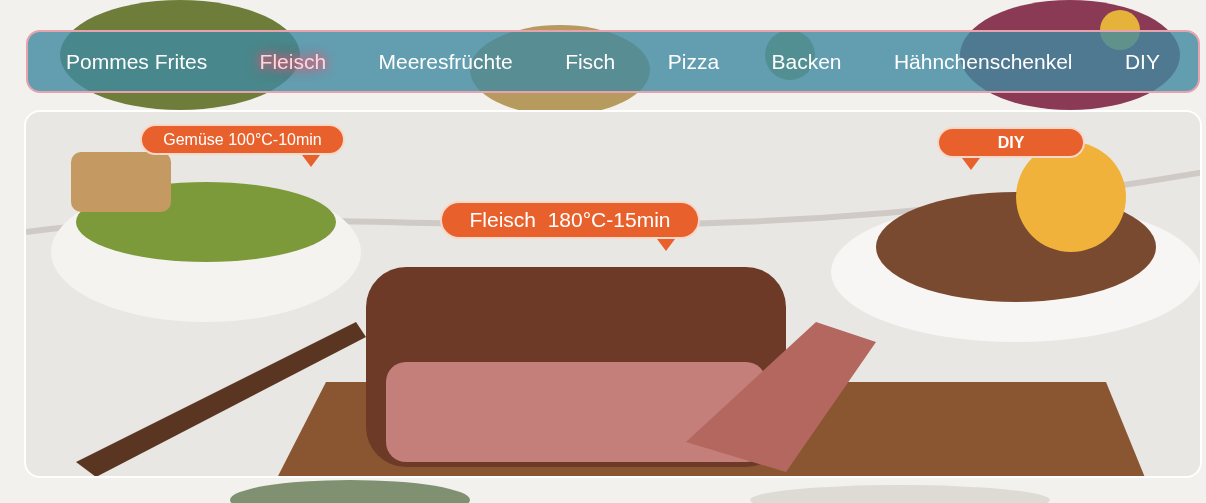 Image resolution: width=1206 pixels, height=503 pixels. Describe the element at coordinates (693, 61) in the screenshot. I see `category-tab: Pizza` at that location.